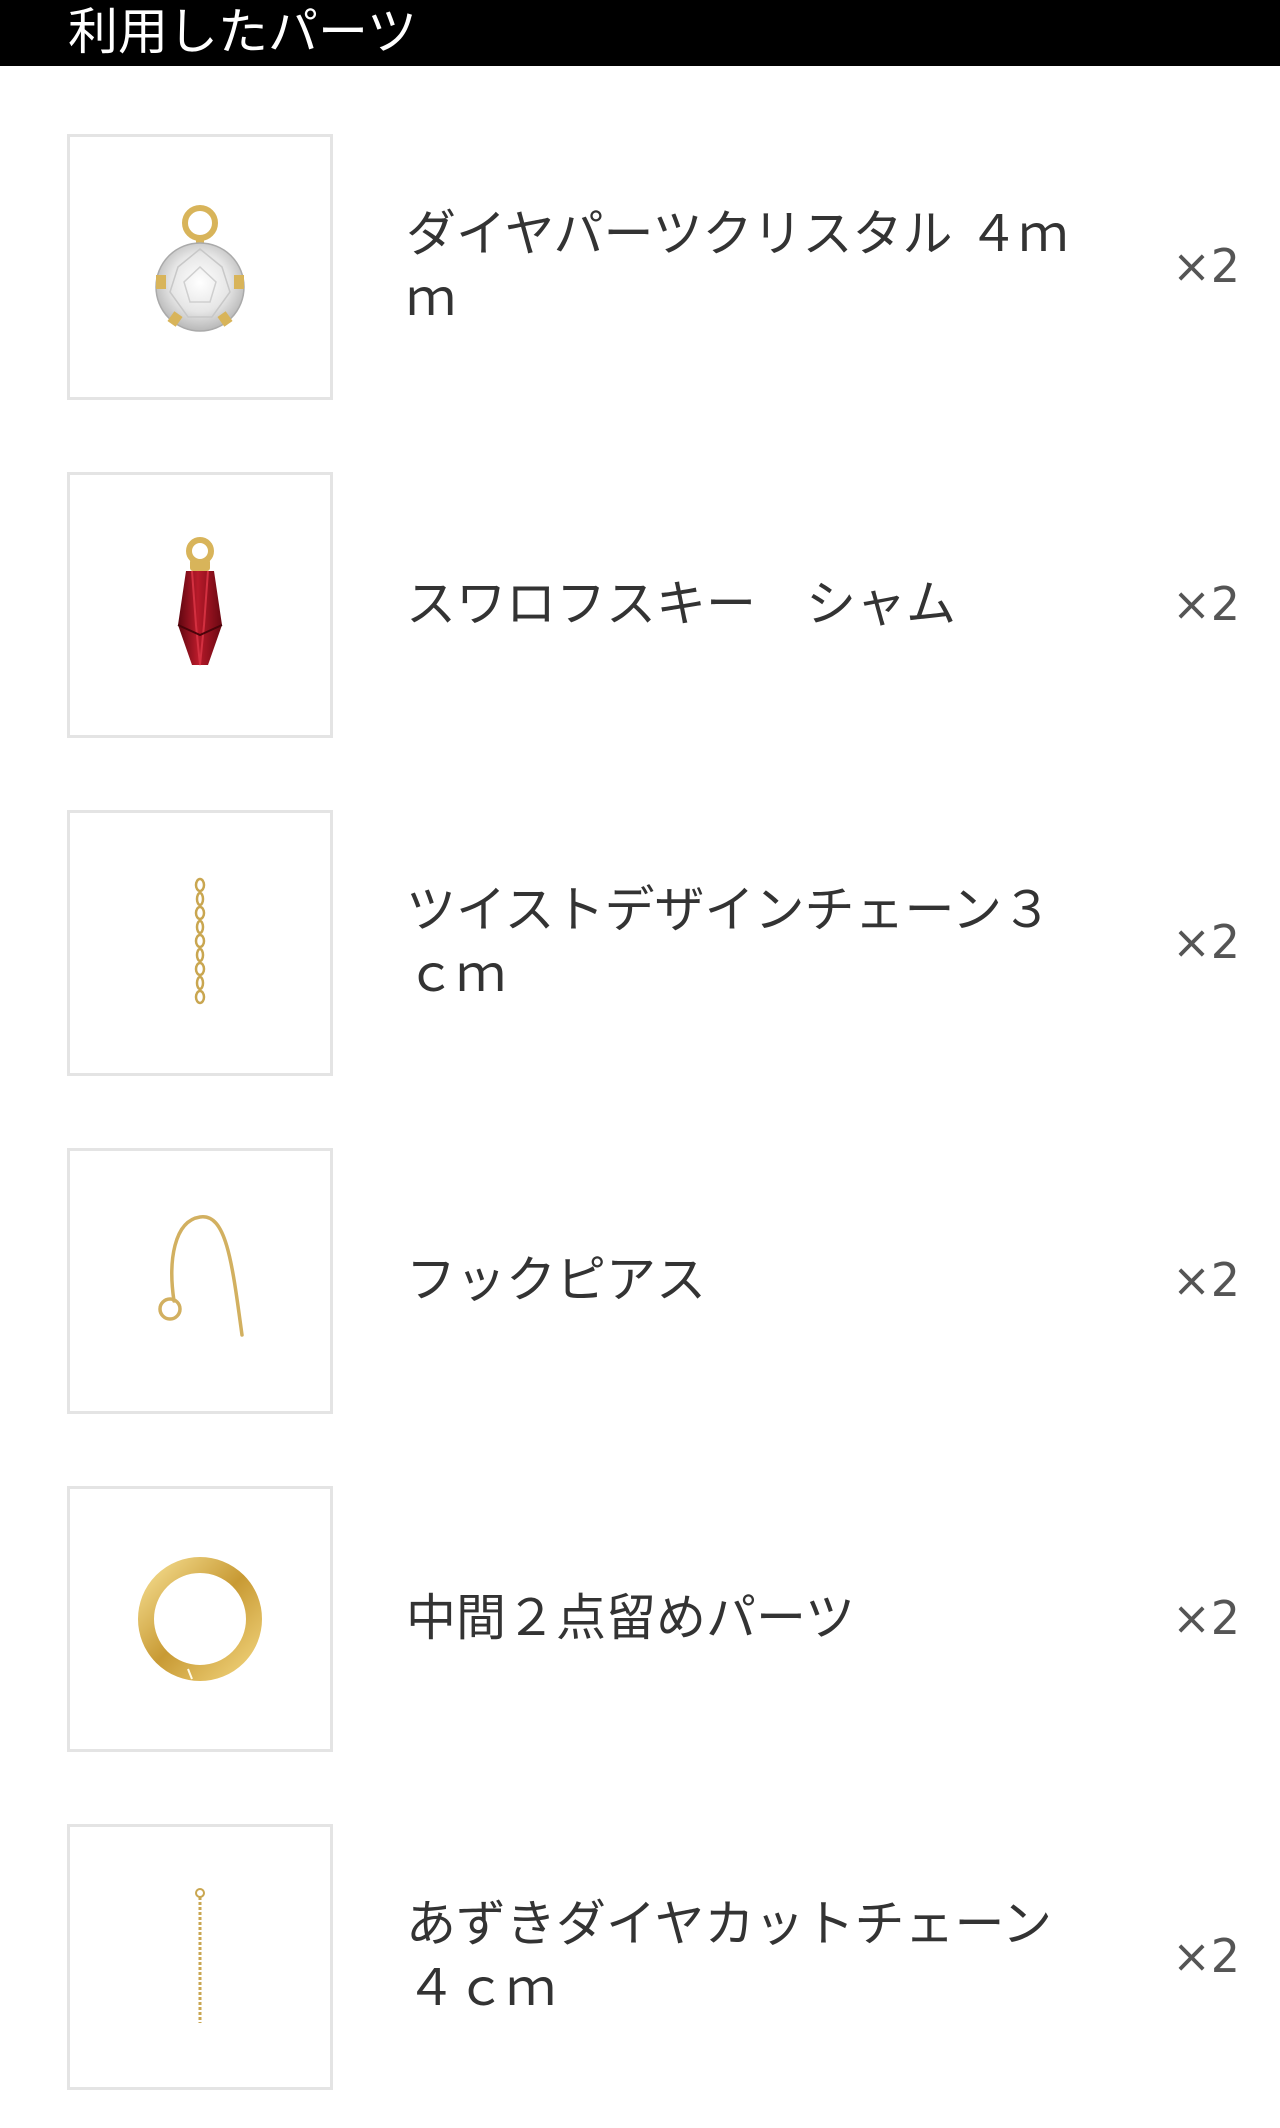 This screenshot has width=1280, height=2128. I want to click on part-name: 中間２点留めパーツ, so click(630, 1618).